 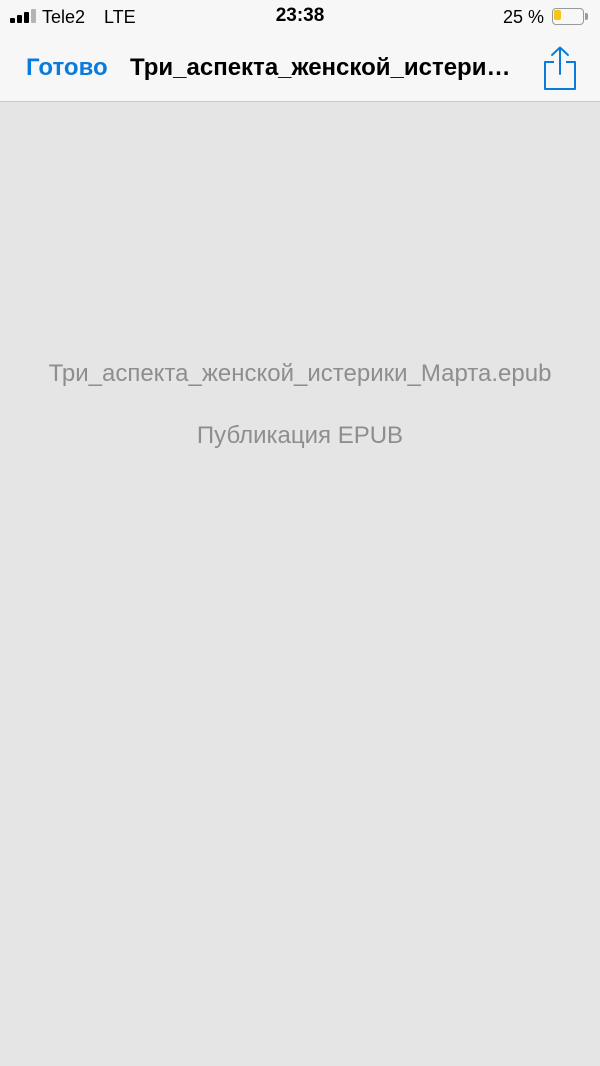 I want to click on battery-icon, so click(x=570, y=16).